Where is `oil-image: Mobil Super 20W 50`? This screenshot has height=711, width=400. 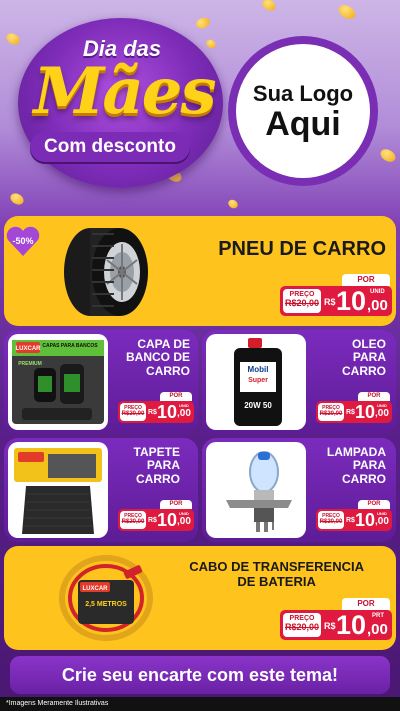 oil-image: Mobil Super 20W 50 is located at coordinates (256, 382).